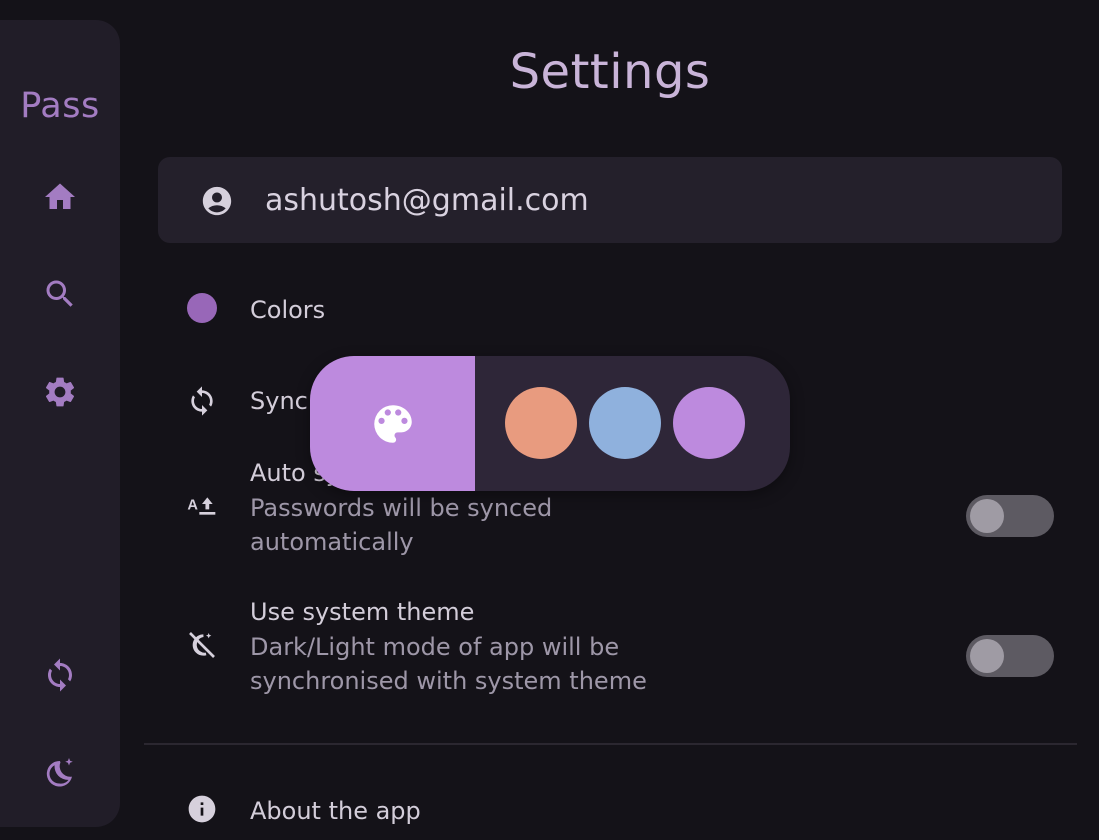 The image size is (1099, 840). I want to click on moon-icon, so click(59, 772).